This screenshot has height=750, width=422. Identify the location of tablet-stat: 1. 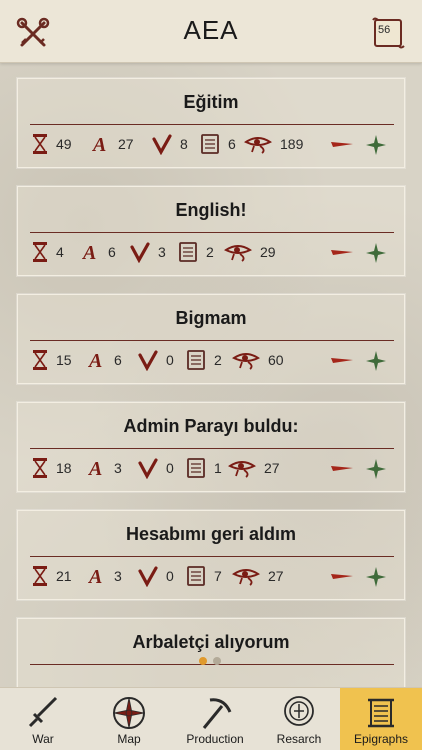
(204, 468).